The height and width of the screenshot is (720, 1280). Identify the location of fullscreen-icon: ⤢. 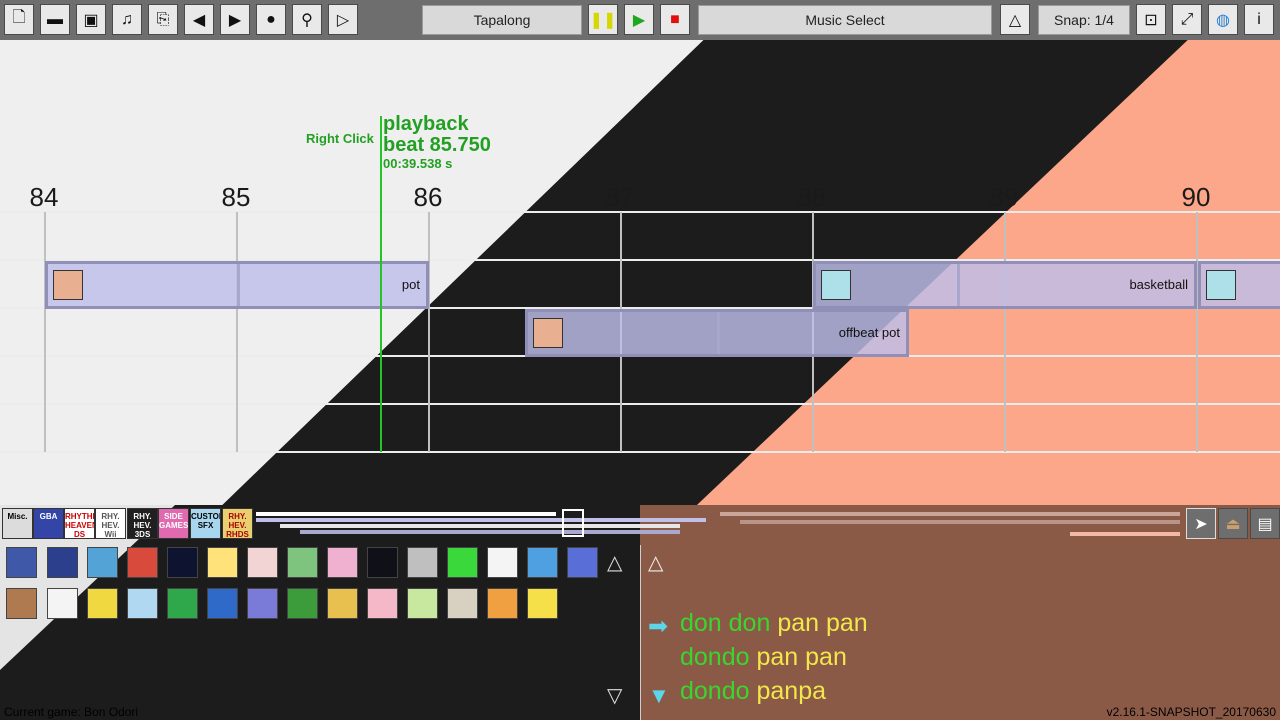
(1187, 19).